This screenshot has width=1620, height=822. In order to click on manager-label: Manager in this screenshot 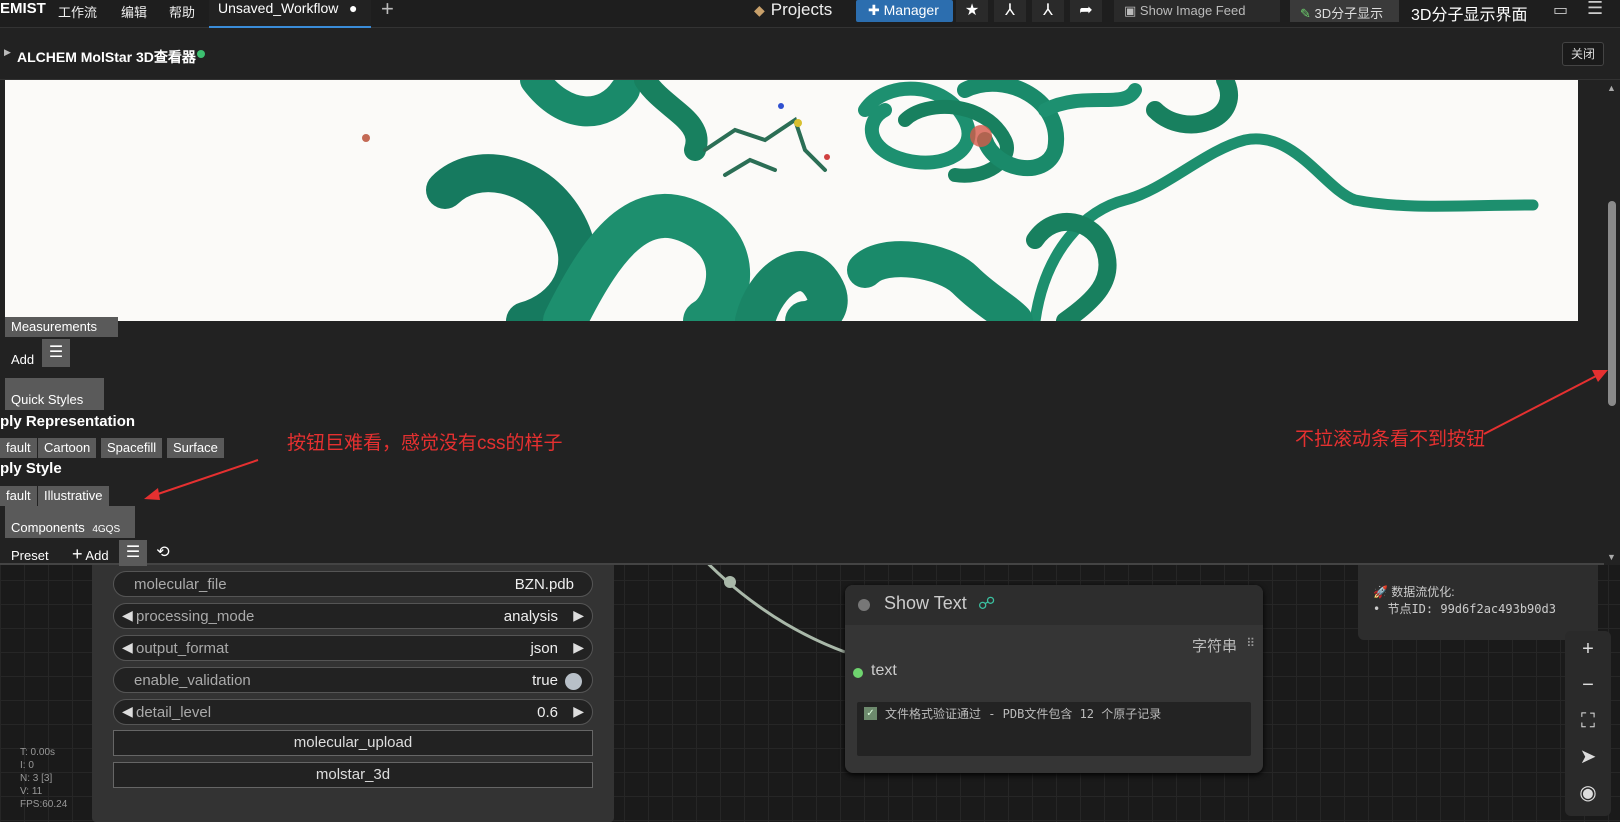, I will do `click(911, 10)`.